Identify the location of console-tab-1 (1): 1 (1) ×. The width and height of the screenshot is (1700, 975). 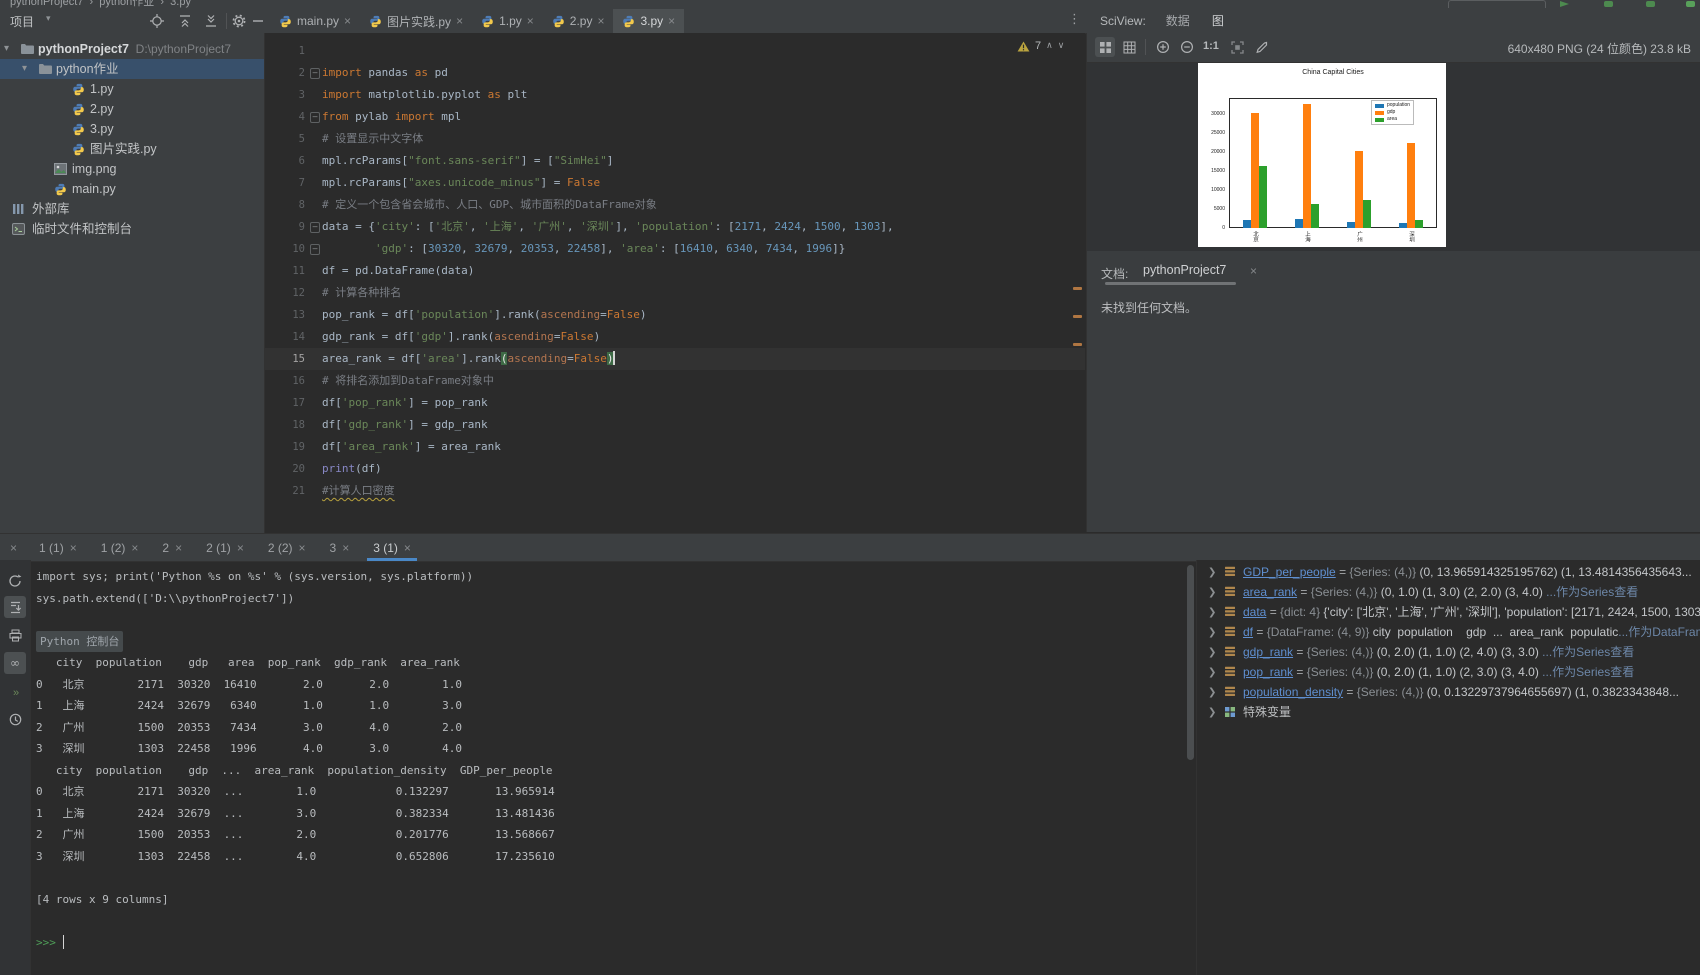
(58, 548).